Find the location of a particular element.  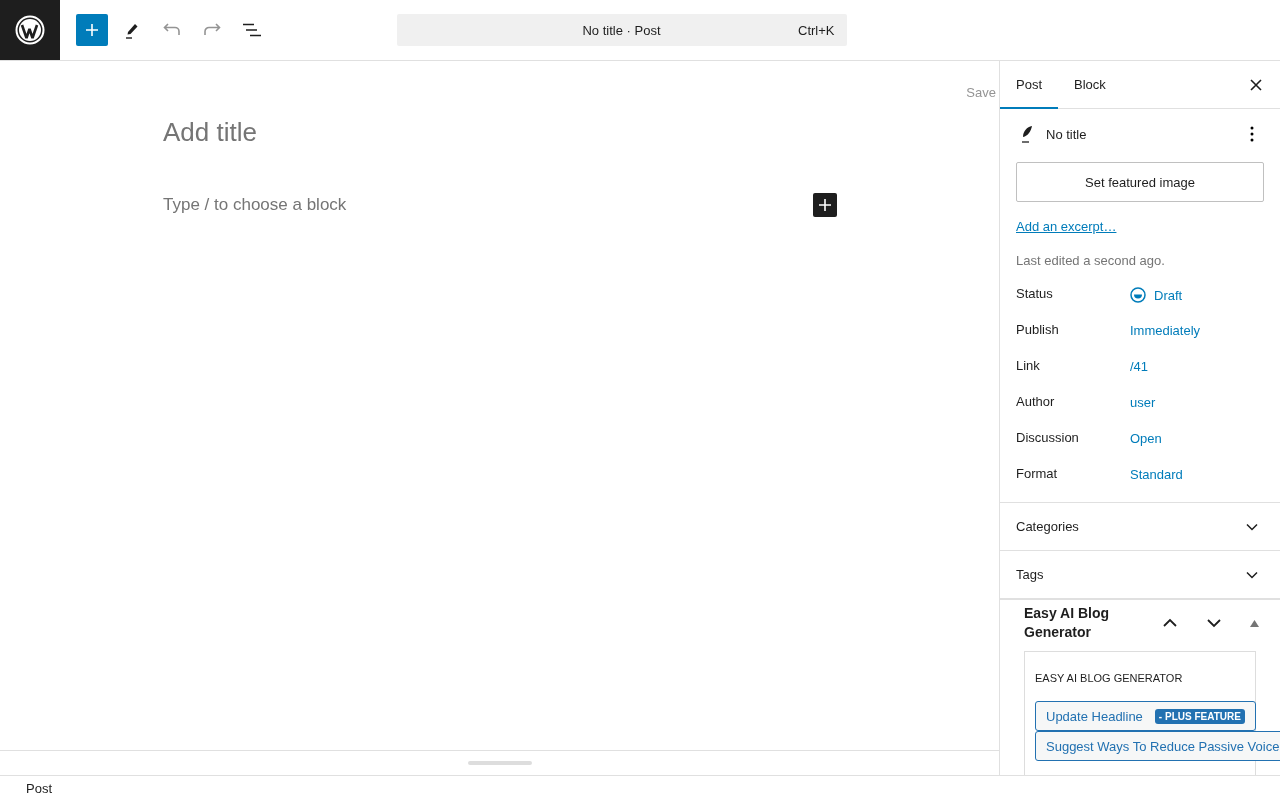

field-value-link: Immediately is located at coordinates (1165, 330).